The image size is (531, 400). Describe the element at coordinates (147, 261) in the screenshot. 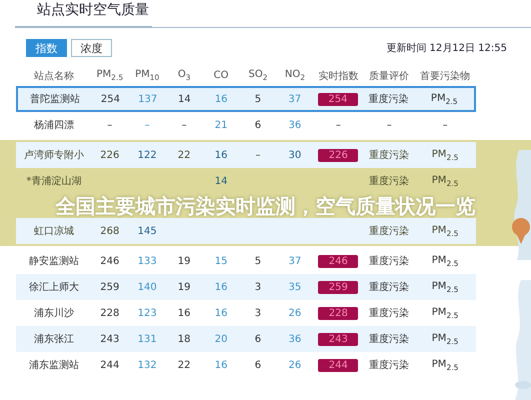

I see `table-cell-text: 133` at that location.